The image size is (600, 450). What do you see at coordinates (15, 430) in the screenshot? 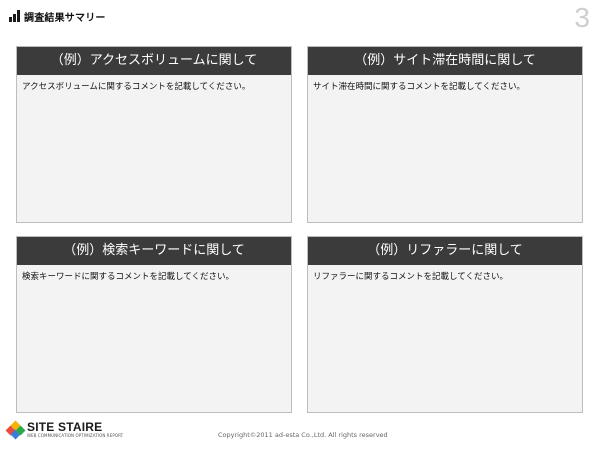
I see `diamond-logo-icon` at bounding box center [15, 430].